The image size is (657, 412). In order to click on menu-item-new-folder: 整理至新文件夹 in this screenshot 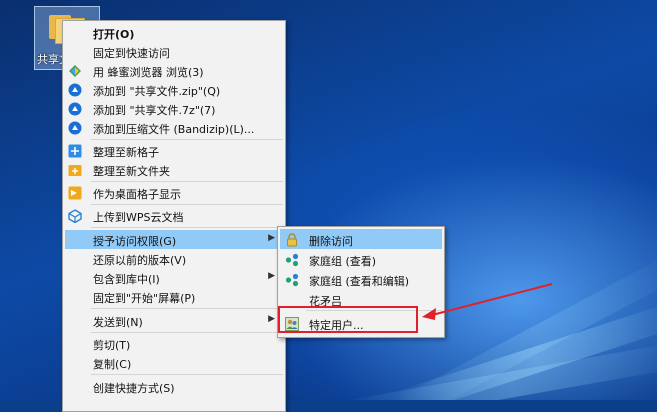, I will do `click(174, 169)`.